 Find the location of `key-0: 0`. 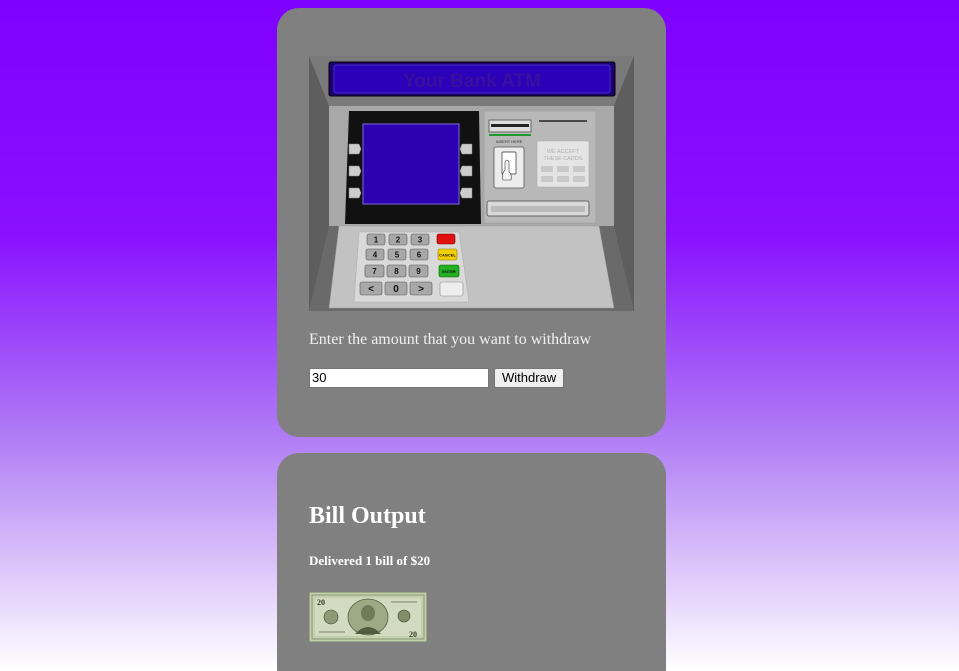

key-0: 0 is located at coordinates (396, 289).